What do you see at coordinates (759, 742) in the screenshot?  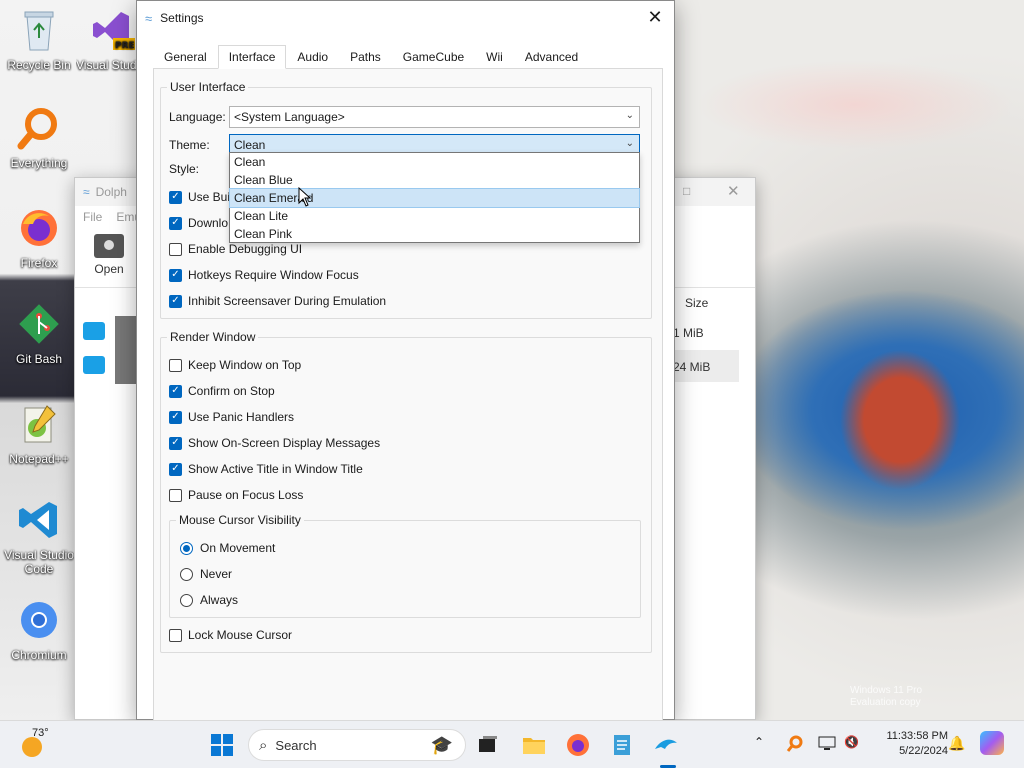 I see `show-hidden-icons-button: ⌃` at bounding box center [759, 742].